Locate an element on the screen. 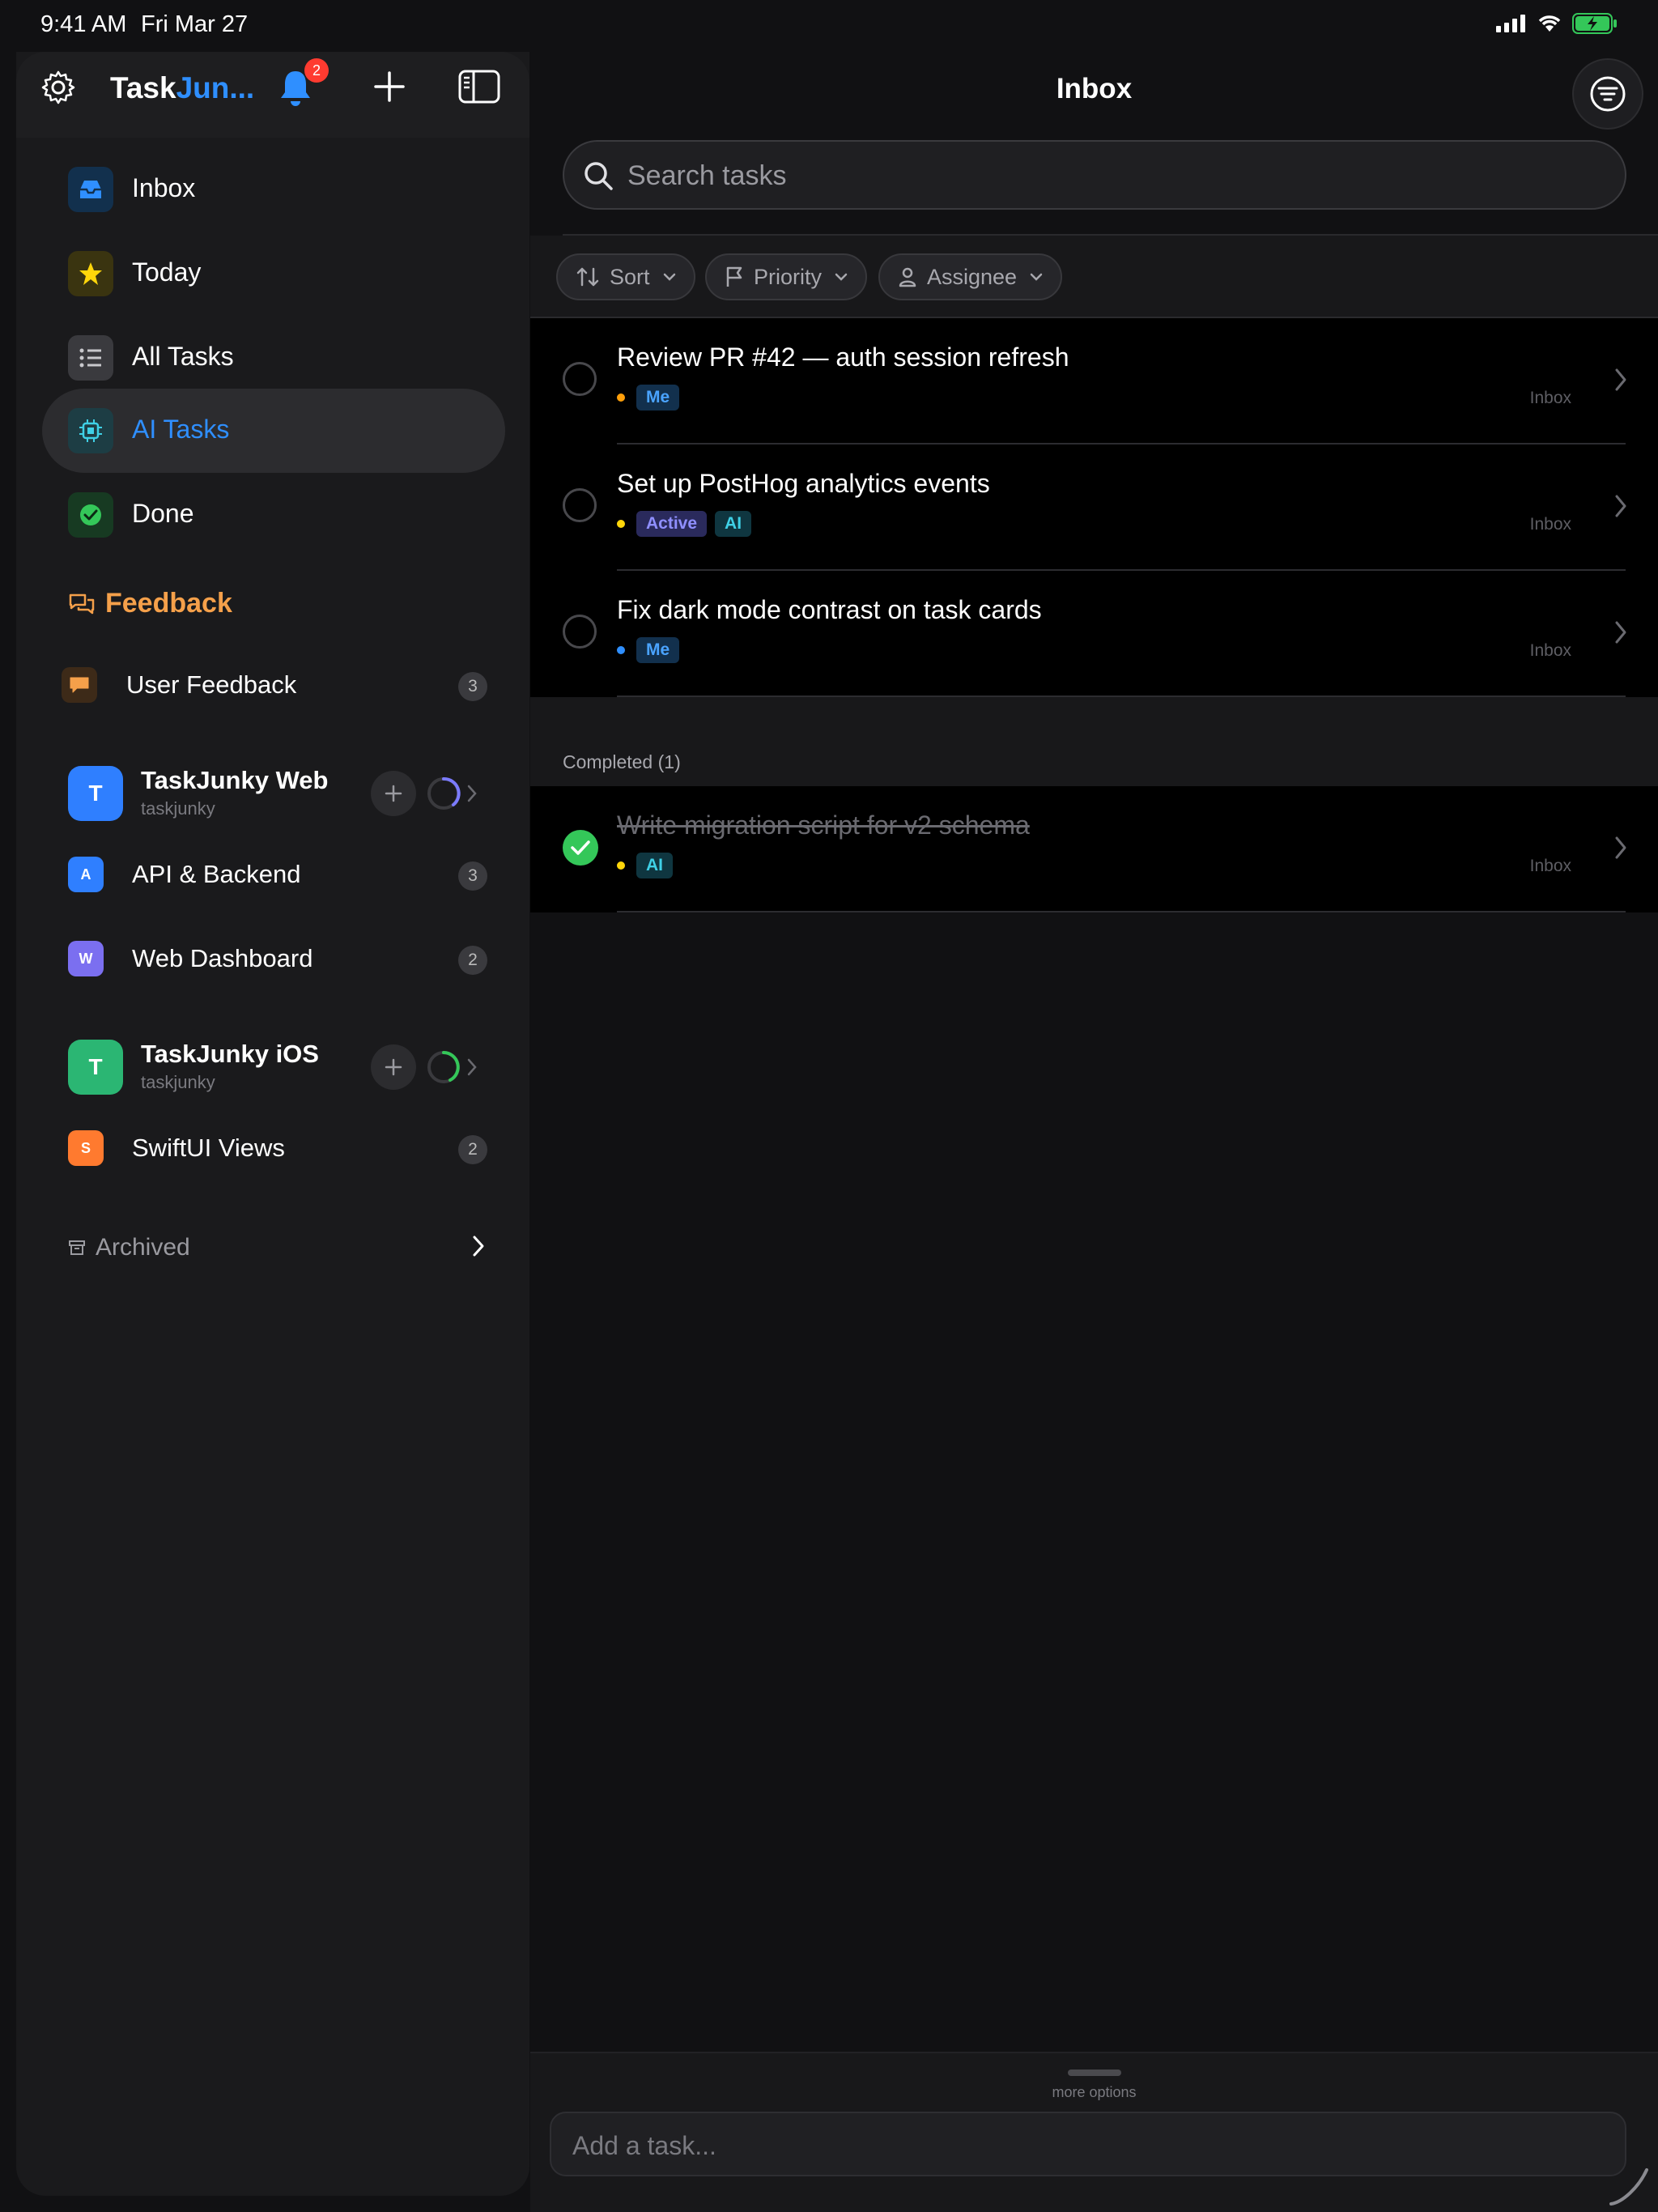  flag-icon is located at coordinates (734, 276).